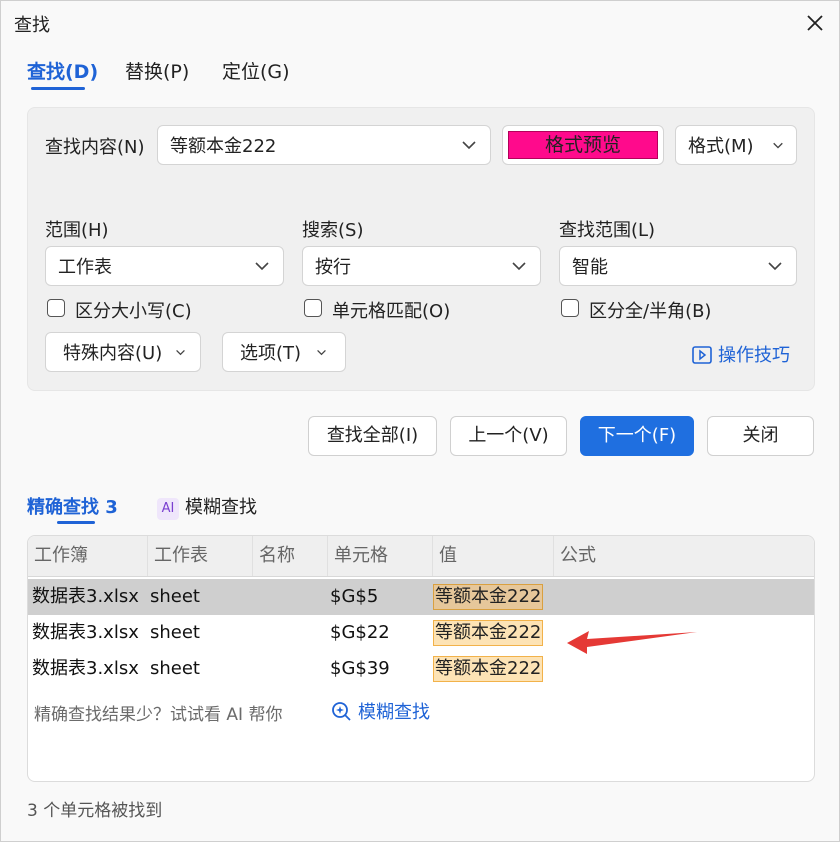  I want to click on cell-address: $G$5, so click(354, 596).